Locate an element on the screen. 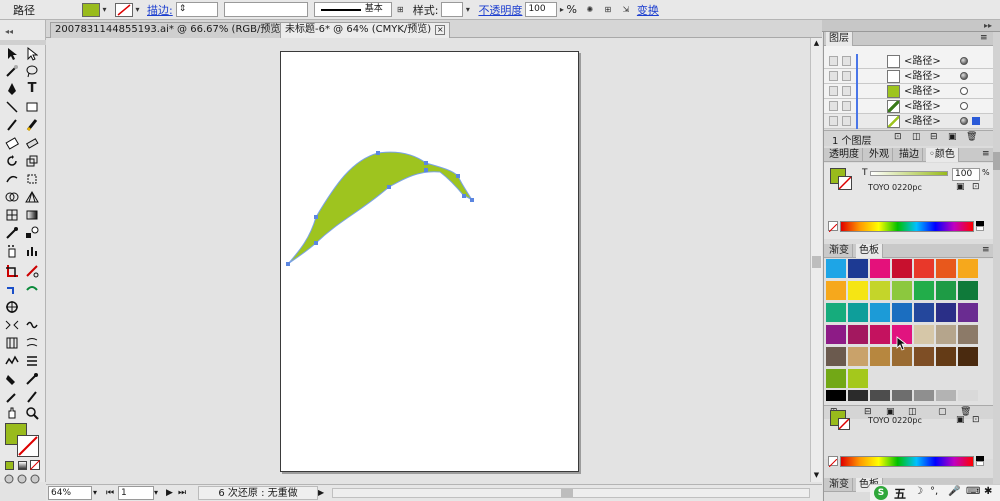  new-sublayer-icon: ⊟ is located at coordinates (934, 137).